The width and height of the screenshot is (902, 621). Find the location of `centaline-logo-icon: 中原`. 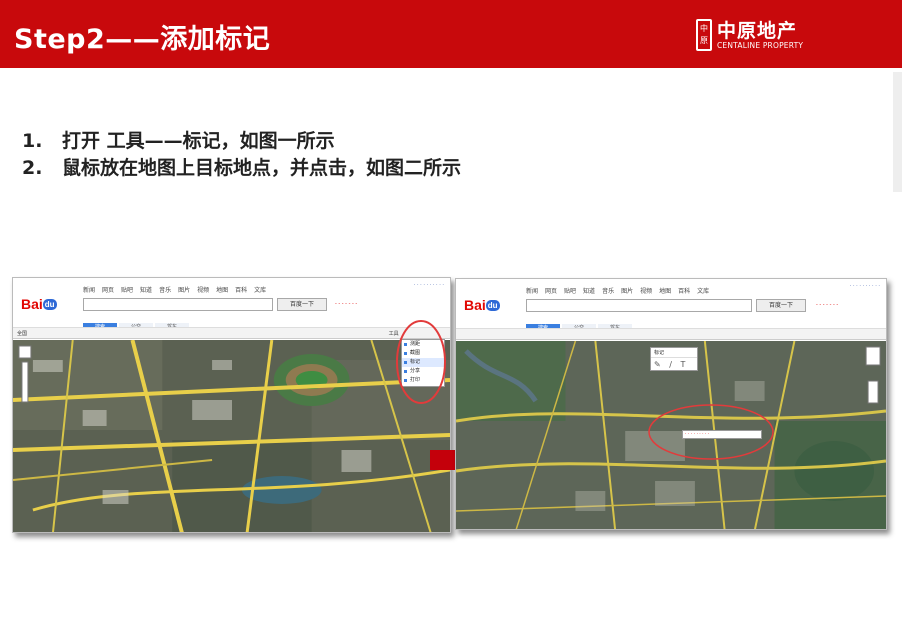

centaline-logo-icon: 中原 is located at coordinates (704, 35).